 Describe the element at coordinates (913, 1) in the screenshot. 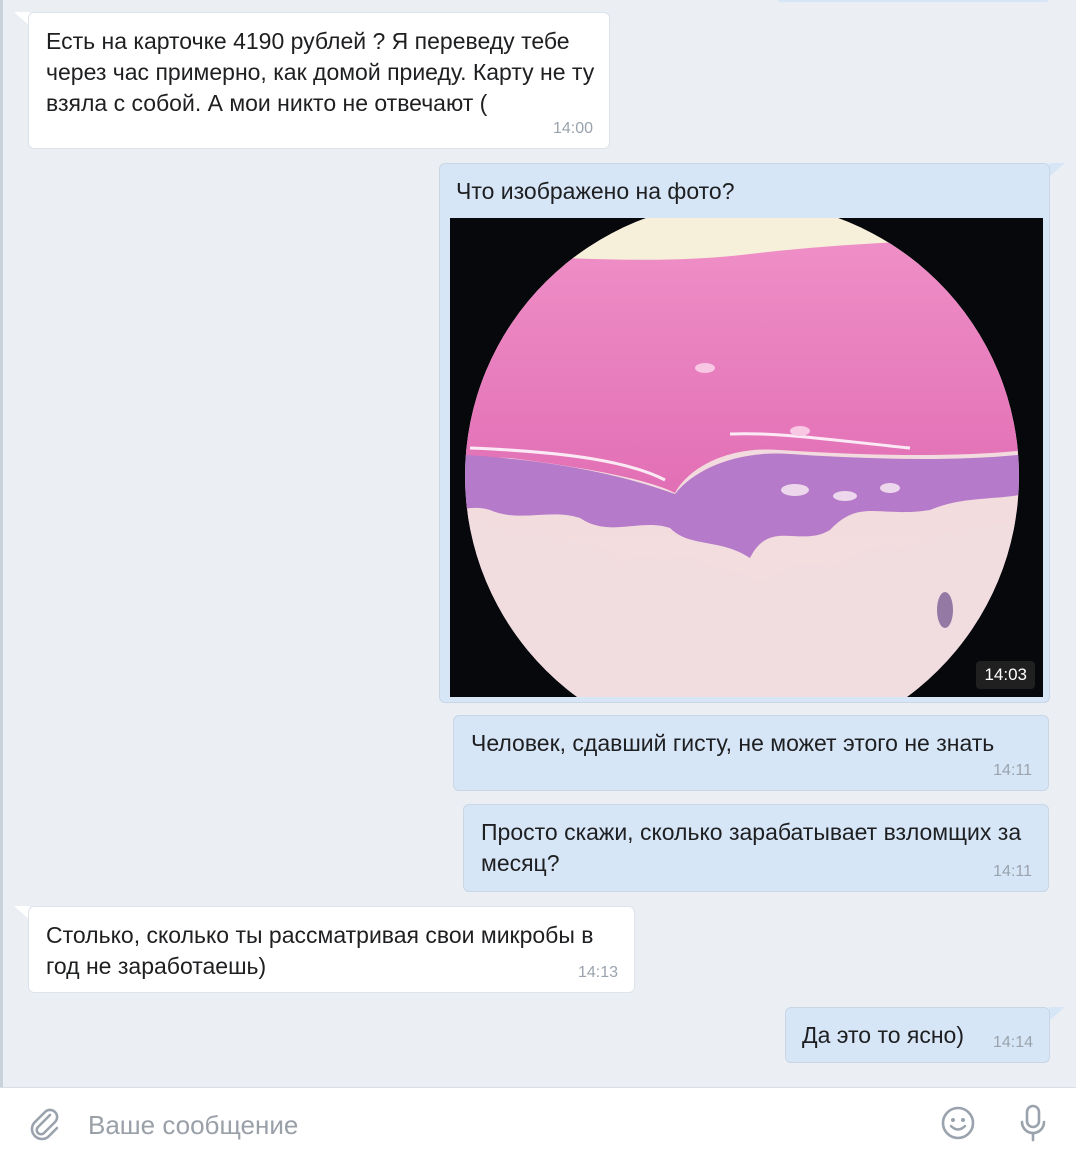

I see `previous-message-edge` at that location.